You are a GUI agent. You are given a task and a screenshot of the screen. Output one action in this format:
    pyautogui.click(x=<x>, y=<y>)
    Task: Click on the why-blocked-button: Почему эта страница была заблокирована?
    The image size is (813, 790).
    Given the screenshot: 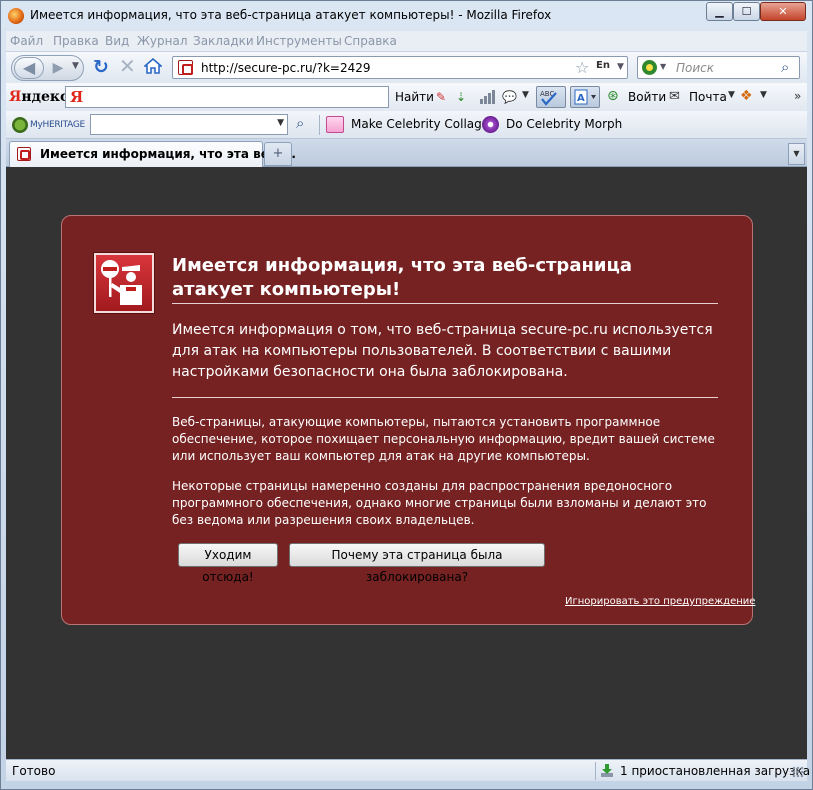 What is the action you would take?
    pyautogui.click(x=417, y=563)
    